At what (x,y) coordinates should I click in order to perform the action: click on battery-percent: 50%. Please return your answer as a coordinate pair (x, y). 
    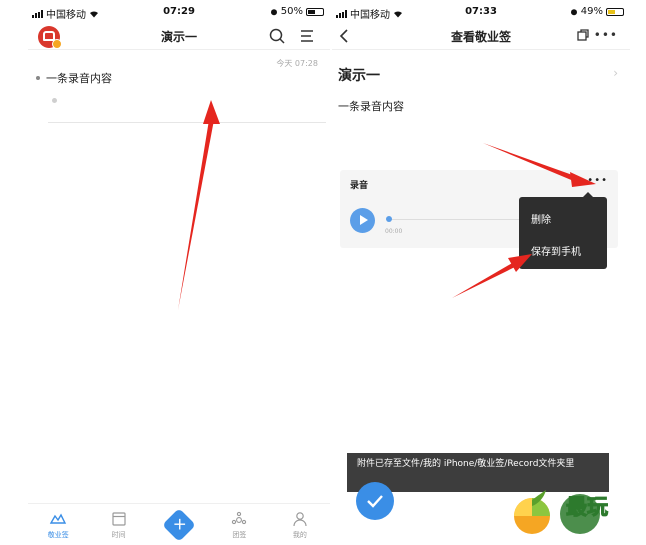
    Looking at the image, I should click on (291, 11).